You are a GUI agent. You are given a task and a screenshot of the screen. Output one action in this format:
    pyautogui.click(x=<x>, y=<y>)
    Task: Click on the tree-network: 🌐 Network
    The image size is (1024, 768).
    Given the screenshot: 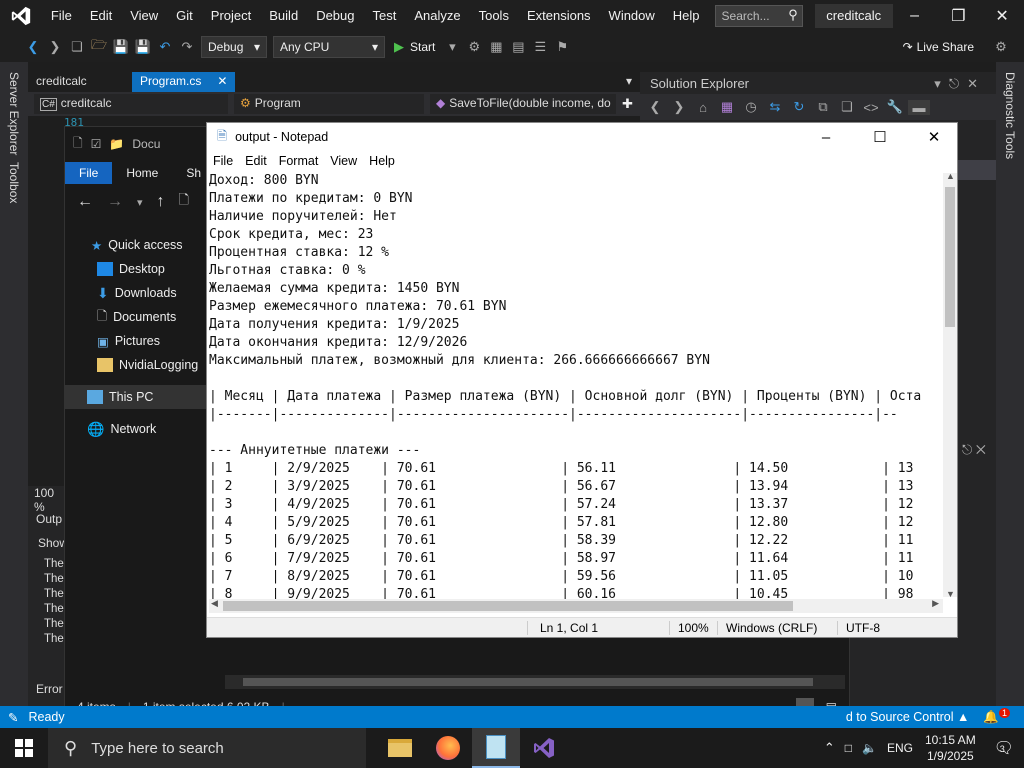 What is the action you would take?
    pyautogui.click(x=136, y=429)
    